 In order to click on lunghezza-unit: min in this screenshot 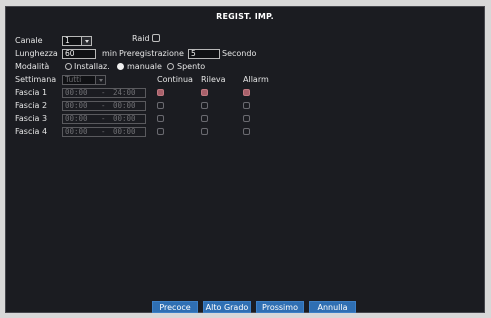, I will do `click(110, 53)`.